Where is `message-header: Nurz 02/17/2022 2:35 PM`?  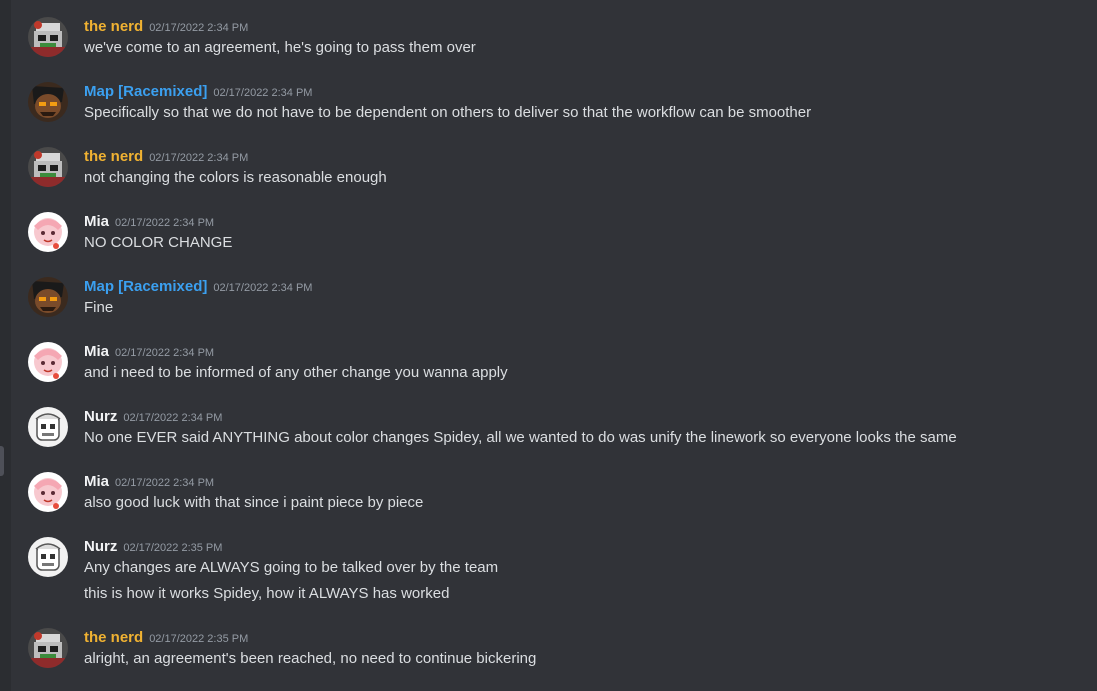 message-header: Nurz 02/17/2022 2:35 PM is located at coordinates (153, 547).